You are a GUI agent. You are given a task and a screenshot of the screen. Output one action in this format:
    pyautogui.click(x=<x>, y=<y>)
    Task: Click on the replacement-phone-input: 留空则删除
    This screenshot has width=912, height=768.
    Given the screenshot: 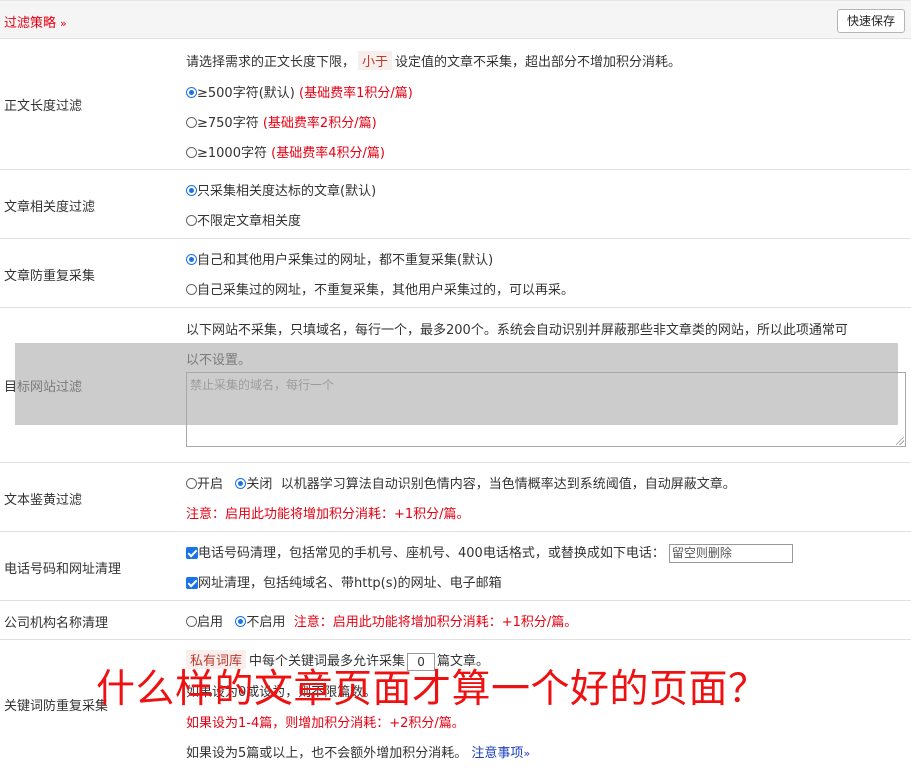 What is the action you would take?
    pyautogui.click(x=730, y=553)
    